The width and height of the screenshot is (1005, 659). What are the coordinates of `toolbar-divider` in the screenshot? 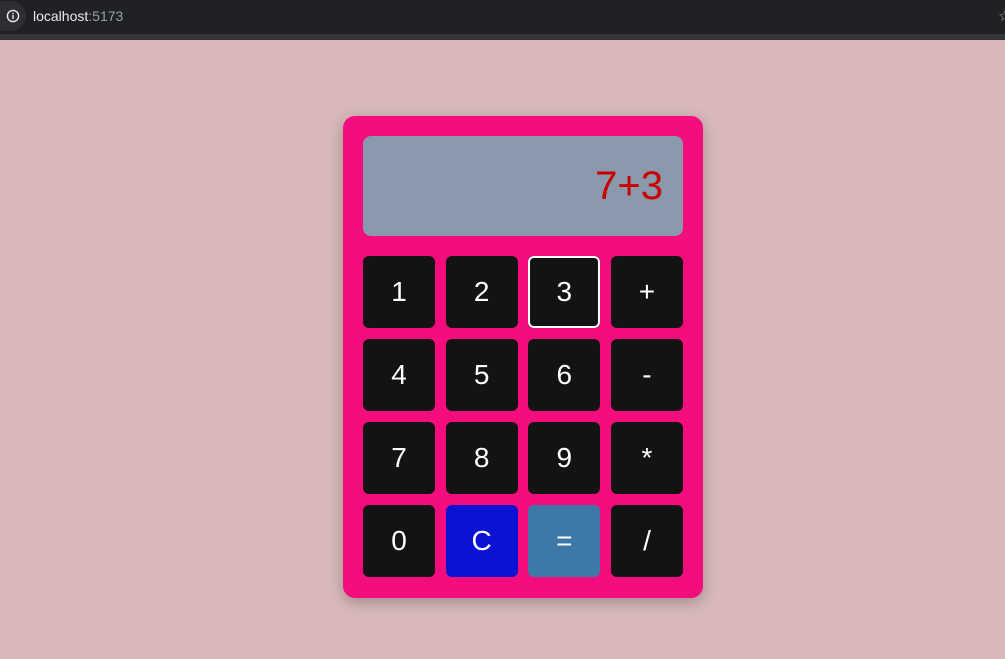 It's located at (502, 37).